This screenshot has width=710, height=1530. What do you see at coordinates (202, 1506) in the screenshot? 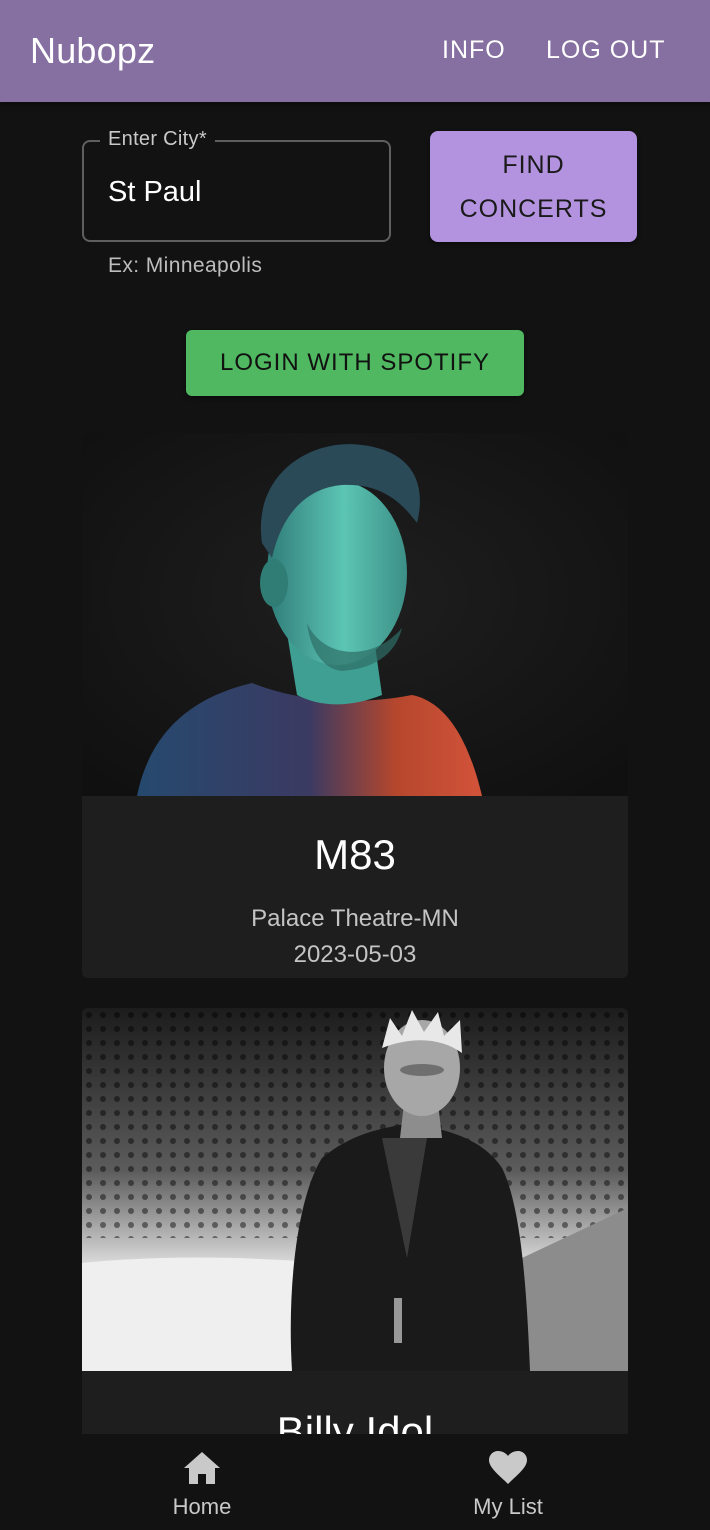
I see `nav-home-label: Home` at bounding box center [202, 1506].